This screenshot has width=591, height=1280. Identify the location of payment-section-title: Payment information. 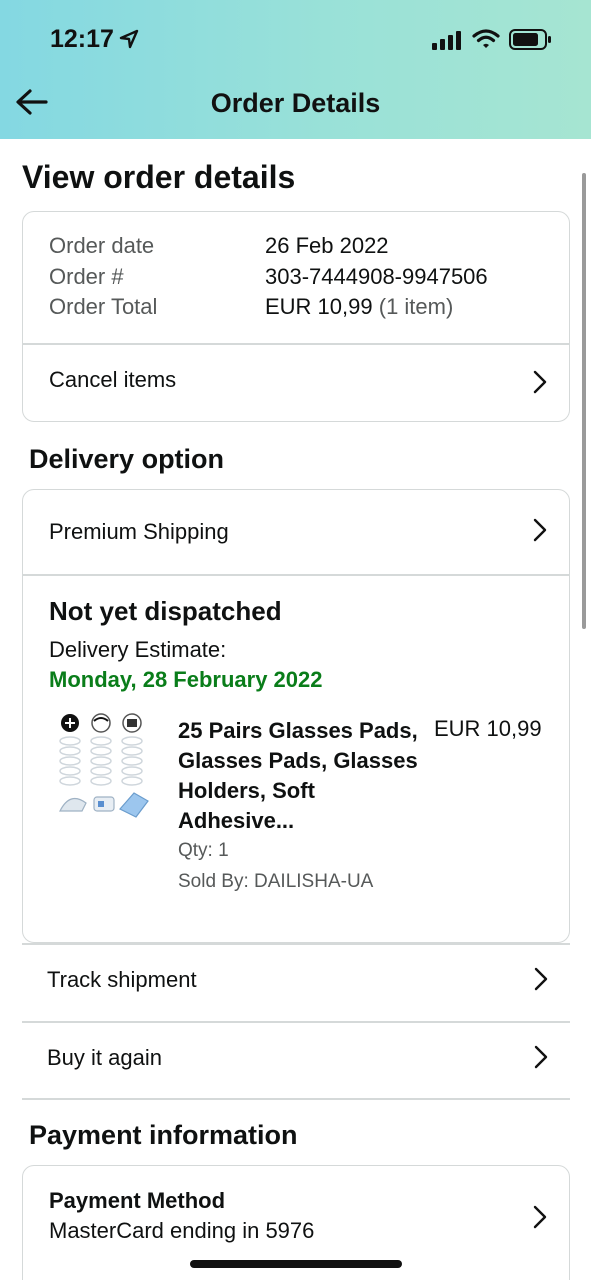
(163, 1135).